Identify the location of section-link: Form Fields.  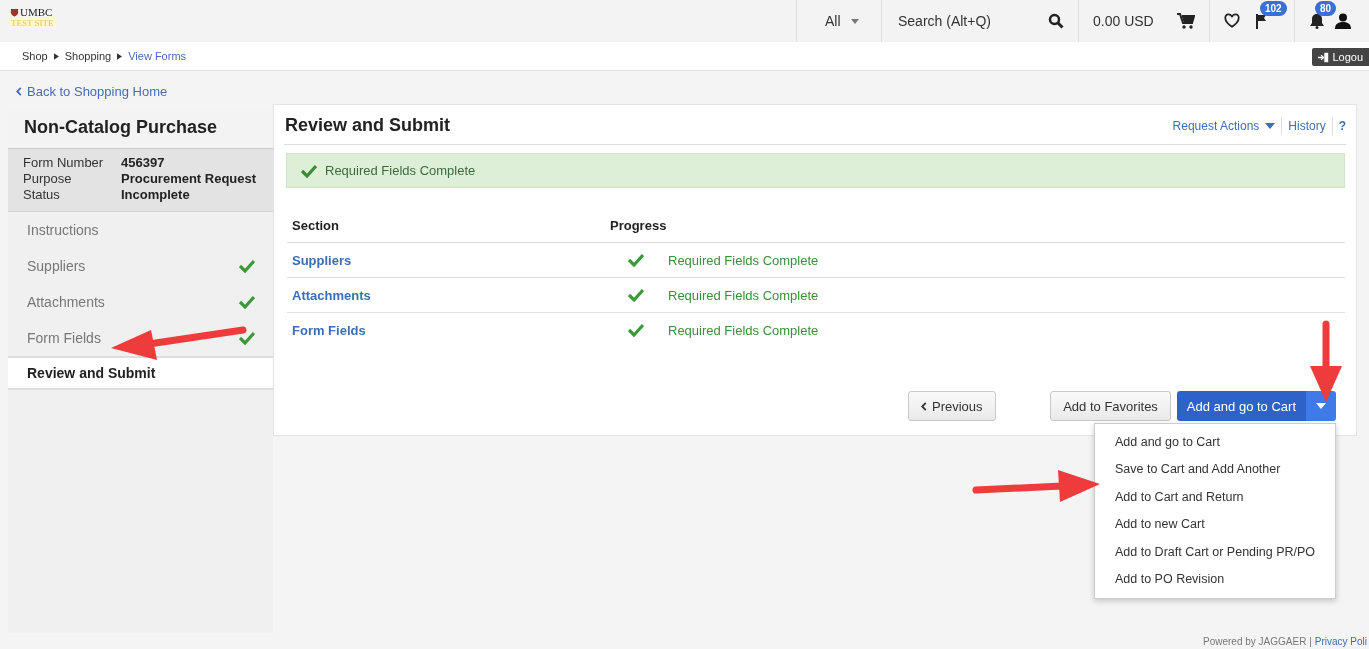
(448, 330).